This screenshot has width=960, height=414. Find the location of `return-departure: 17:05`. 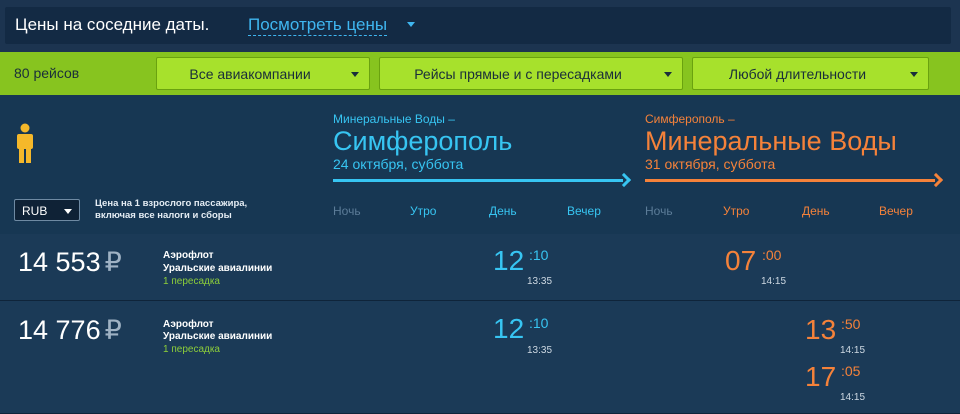

return-departure: 17:05 is located at coordinates (832, 376).